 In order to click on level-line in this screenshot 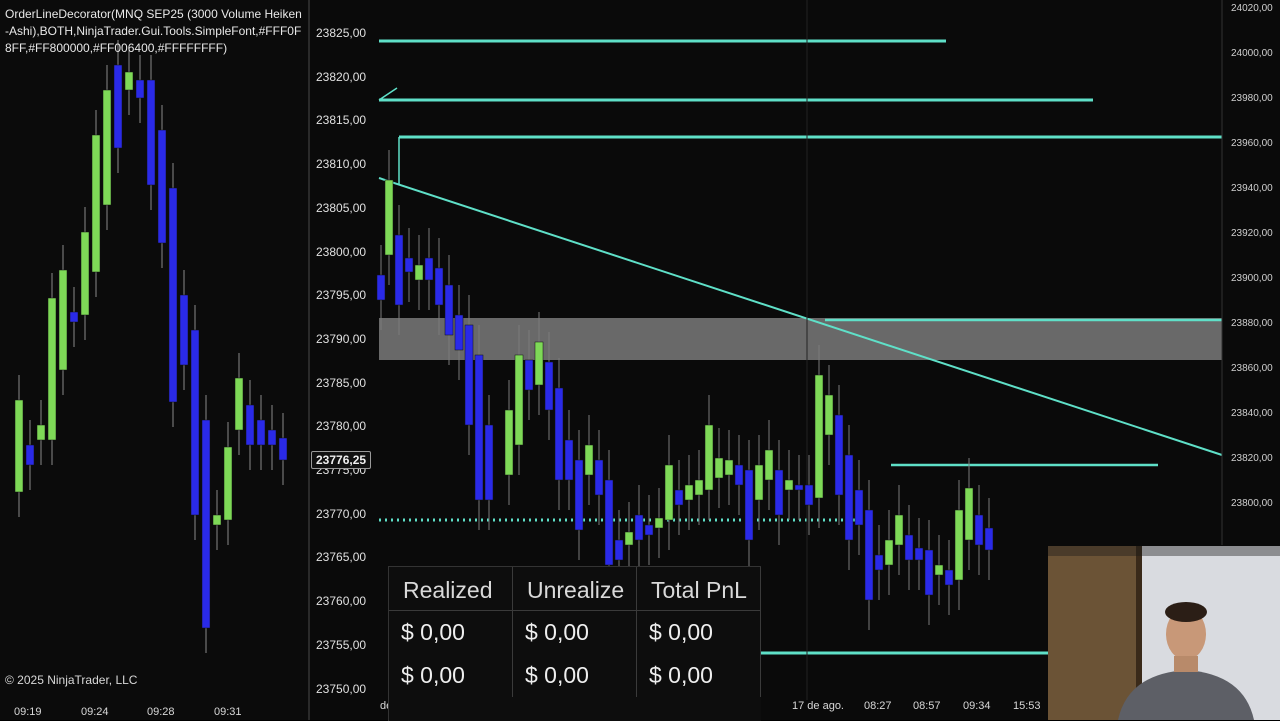, I will do `click(388, 94)`.